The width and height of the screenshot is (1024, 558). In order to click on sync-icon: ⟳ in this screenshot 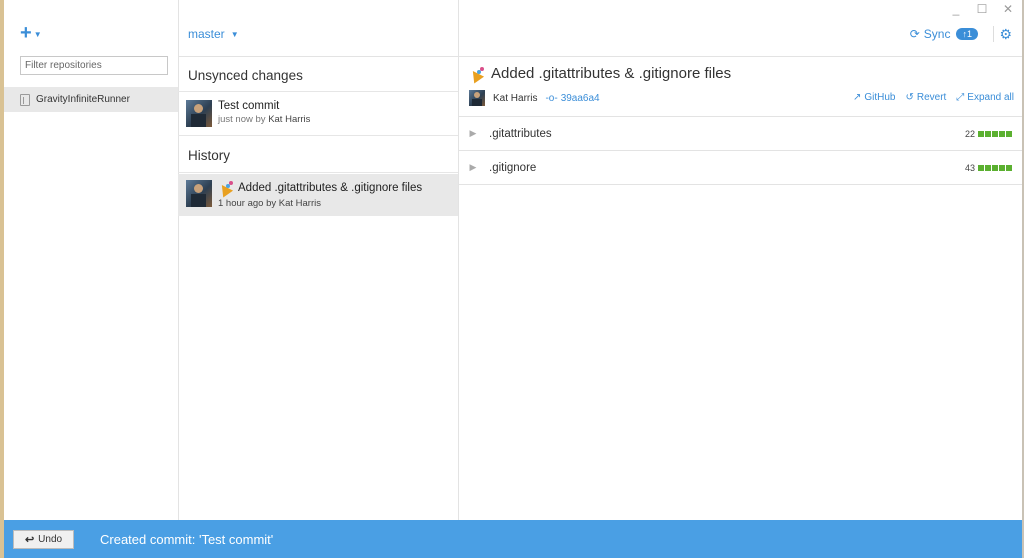, I will do `click(914, 34)`.